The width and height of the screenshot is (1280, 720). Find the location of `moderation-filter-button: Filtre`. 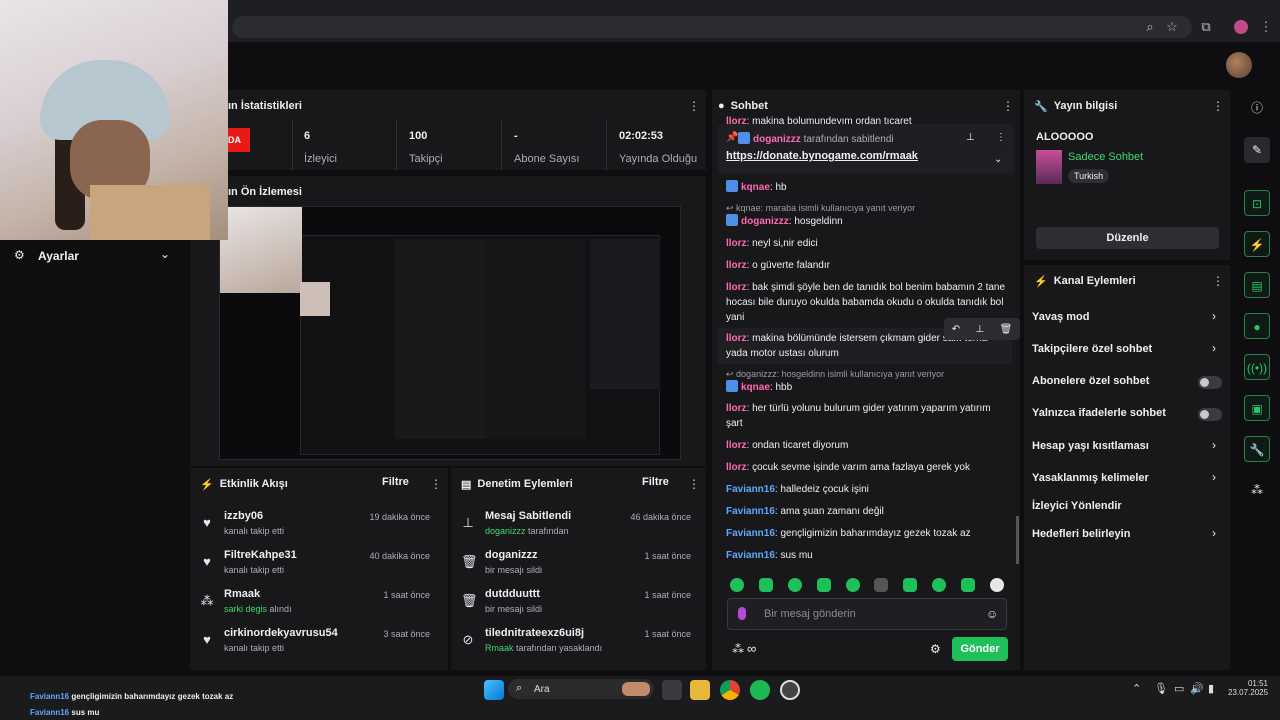

moderation-filter-button: Filtre is located at coordinates (655, 482).